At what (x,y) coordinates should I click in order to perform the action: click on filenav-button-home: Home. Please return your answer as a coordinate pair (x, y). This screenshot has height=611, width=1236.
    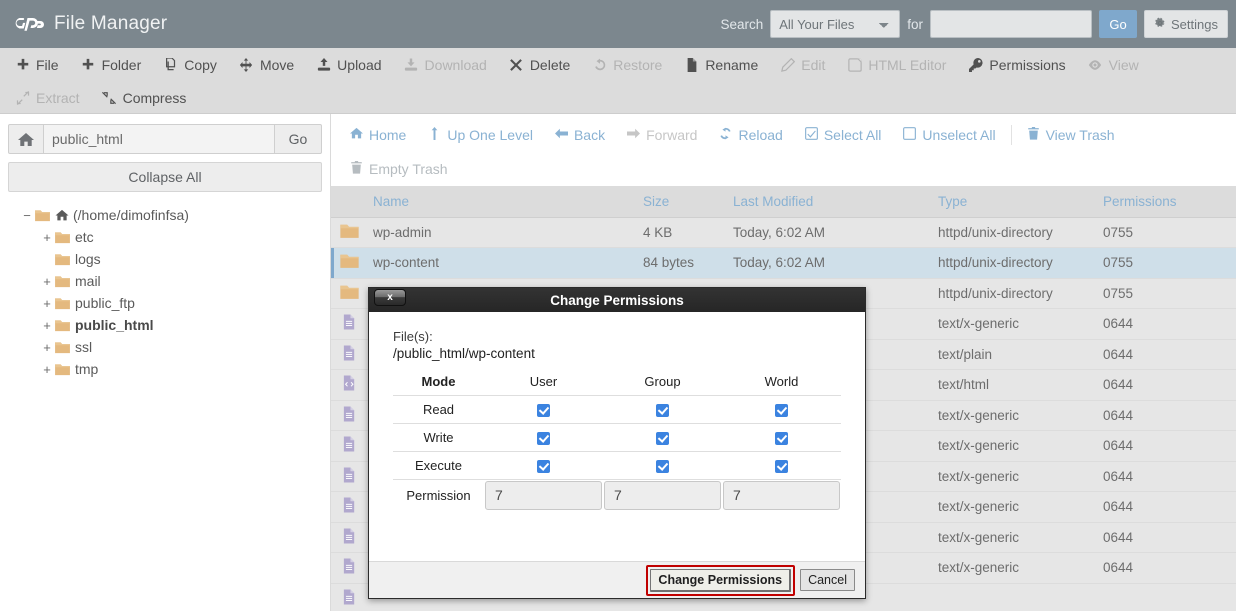
    Looking at the image, I should click on (378, 135).